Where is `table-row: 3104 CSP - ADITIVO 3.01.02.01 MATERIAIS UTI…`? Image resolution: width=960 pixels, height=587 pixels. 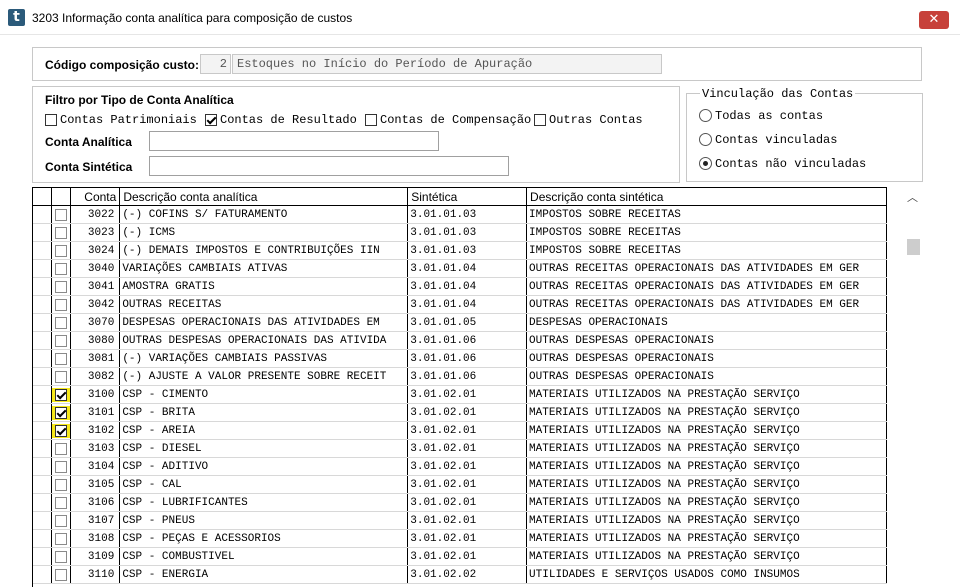 table-row: 3104 CSP - ADITIVO 3.01.02.01 MATERIAIS UTI… is located at coordinates (460, 466).